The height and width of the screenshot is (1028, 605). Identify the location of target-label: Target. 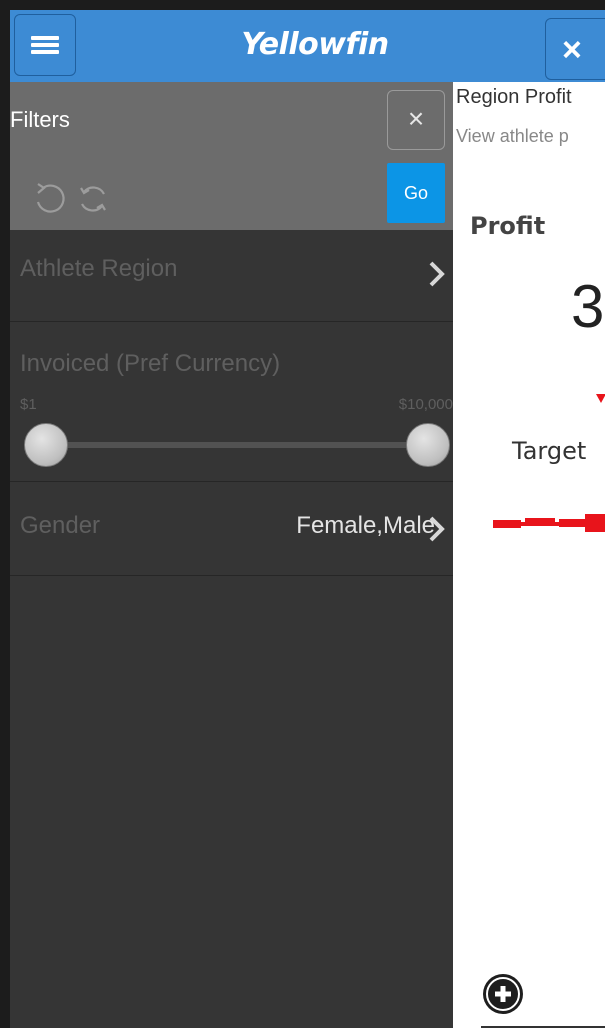
(549, 451).